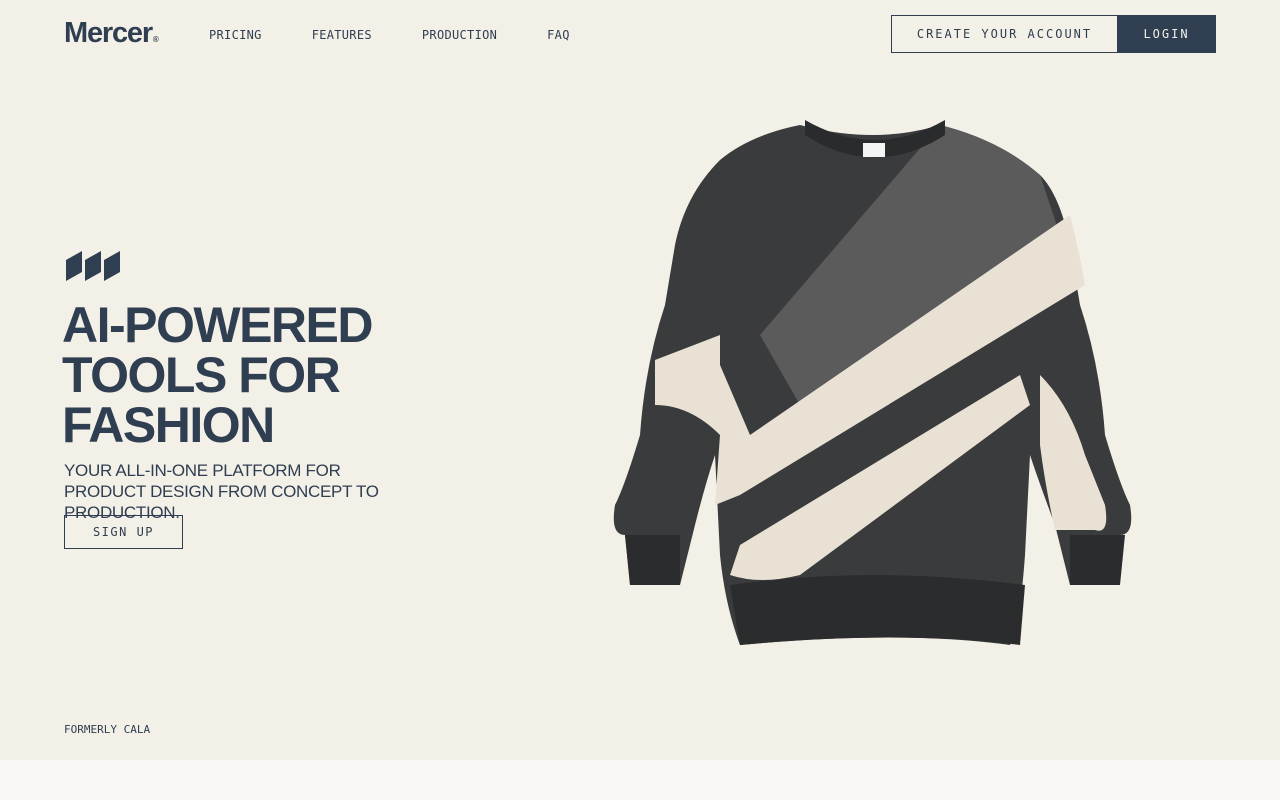 This screenshot has height=800, width=1280. Describe the element at coordinates (558, 35) in the screenshot. I see `nav-link-faq: FAQ` at that location.